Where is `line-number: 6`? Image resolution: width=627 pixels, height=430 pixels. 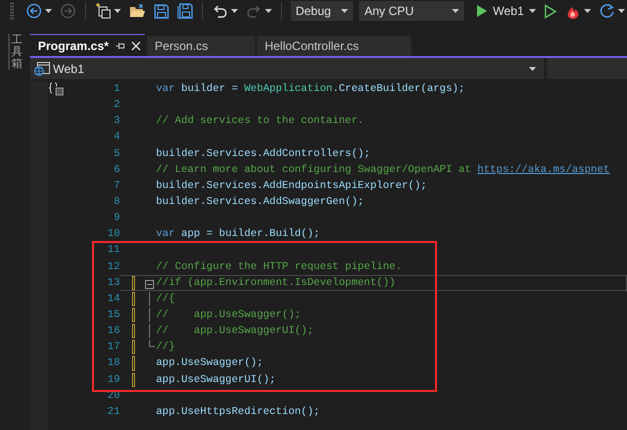 line-number: 6 is located at coordinates (116, 170).